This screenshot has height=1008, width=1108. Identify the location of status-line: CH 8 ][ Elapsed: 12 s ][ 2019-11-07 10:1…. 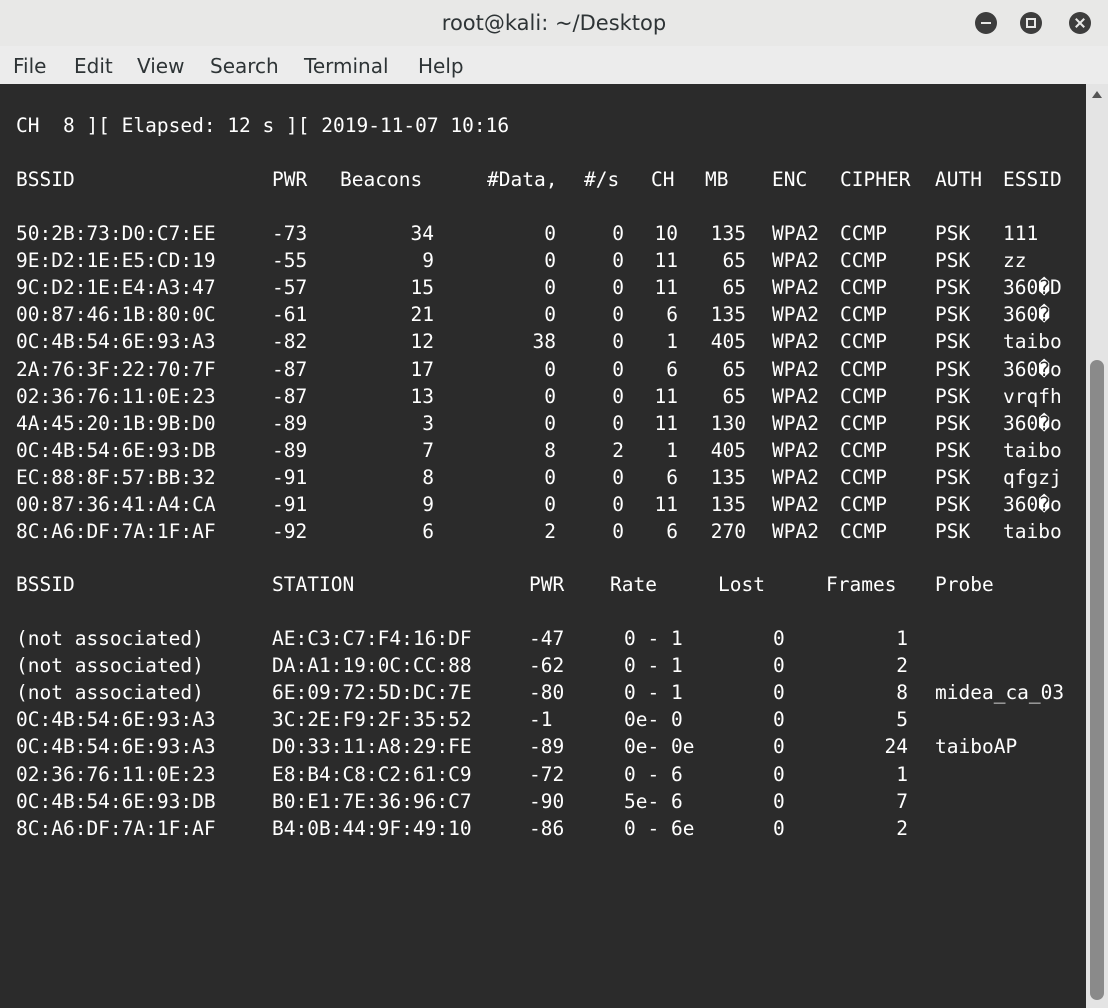
(263, 125).